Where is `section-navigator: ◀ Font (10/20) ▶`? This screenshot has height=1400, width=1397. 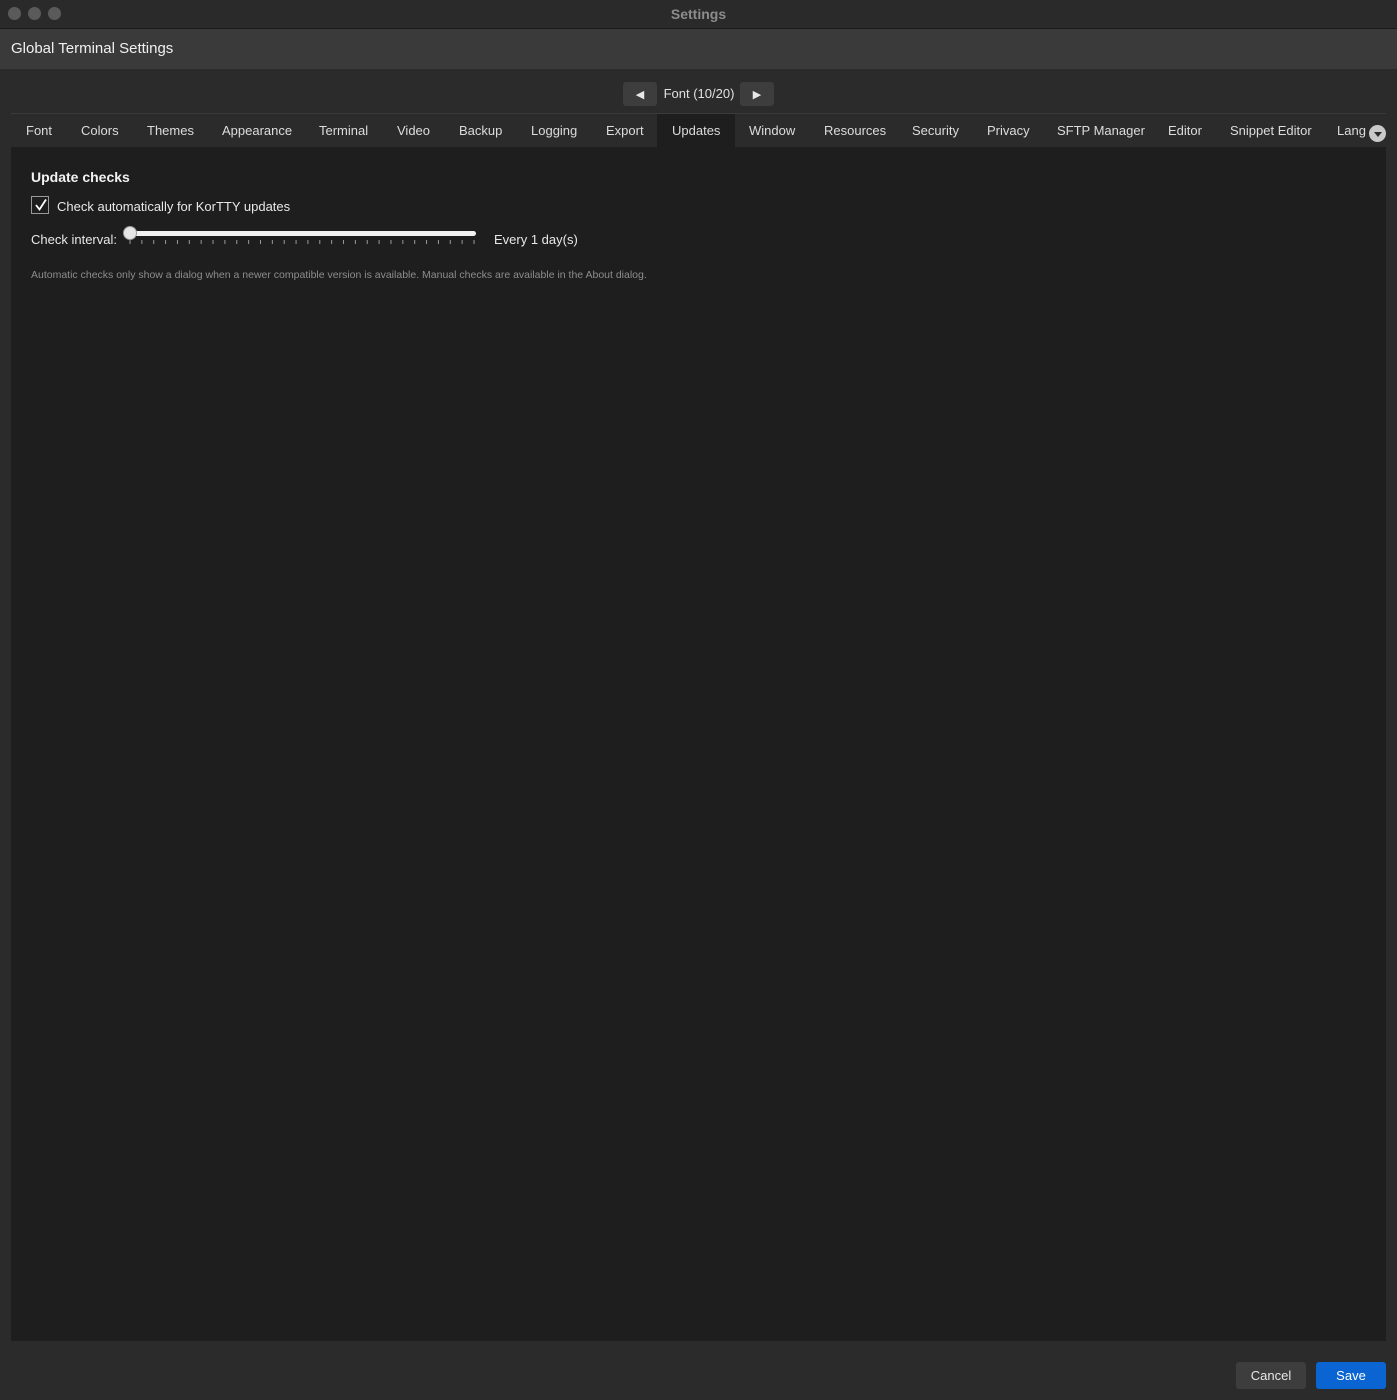
section-navigator: ◀ Font (10/20) ▶ is located at coordinates (698, 91).